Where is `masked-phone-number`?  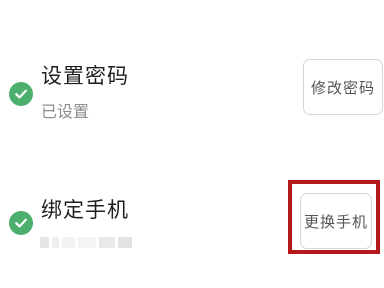
masked-phone-number is located at coordinates (86, 242).